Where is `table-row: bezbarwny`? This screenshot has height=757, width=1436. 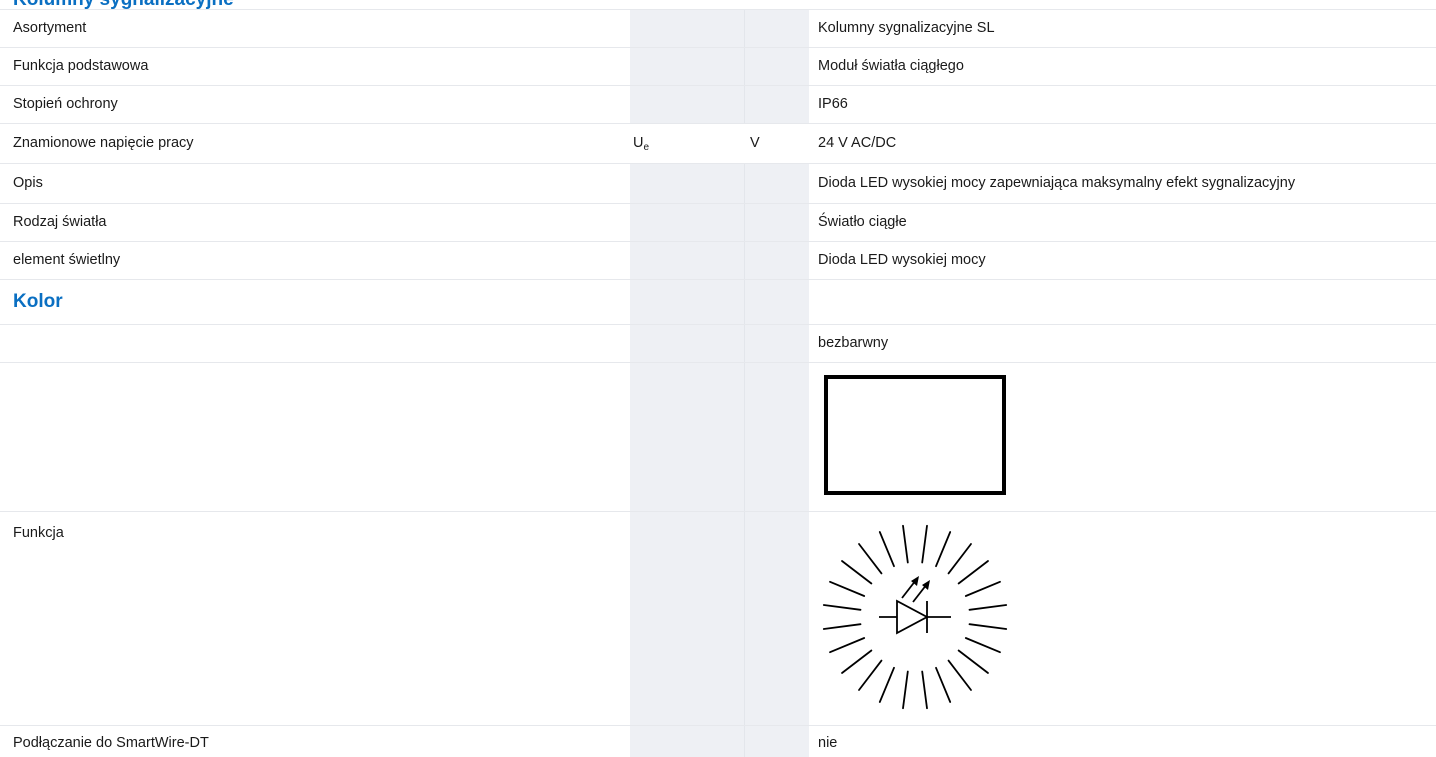 table-row: bezbarwny is located at coordinates (718, 343).